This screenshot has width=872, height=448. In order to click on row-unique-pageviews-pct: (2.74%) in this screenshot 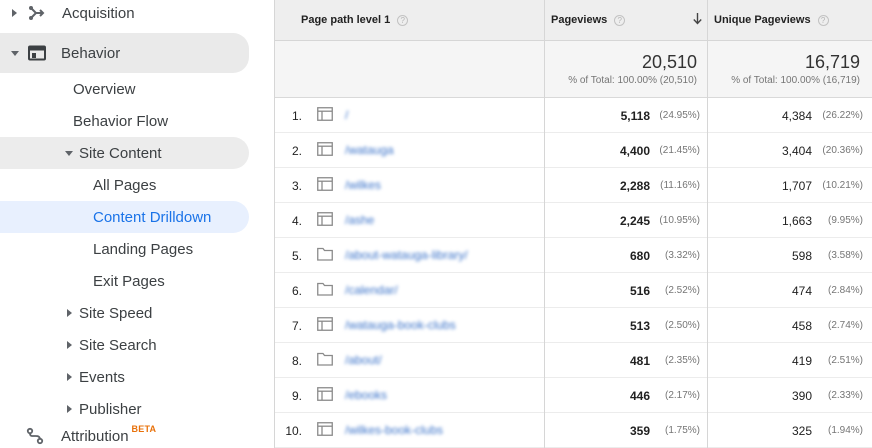, I will do `click(845, 325)`.